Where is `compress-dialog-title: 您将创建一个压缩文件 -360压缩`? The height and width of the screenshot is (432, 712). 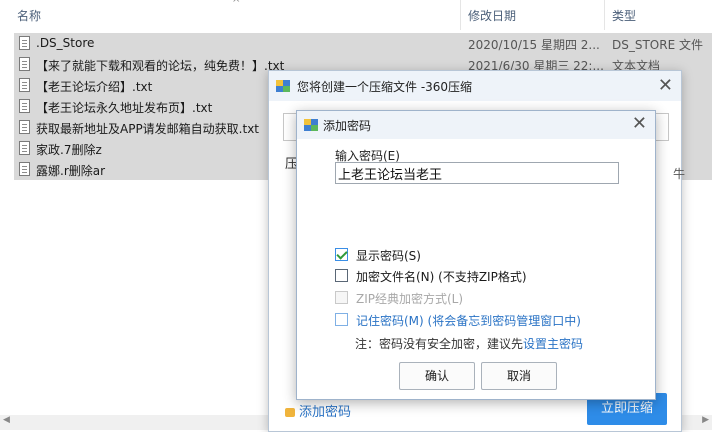
compress-dialog-title: 您将创建一个压缩文件 -360压缩 is located at coordinates (385, 87).